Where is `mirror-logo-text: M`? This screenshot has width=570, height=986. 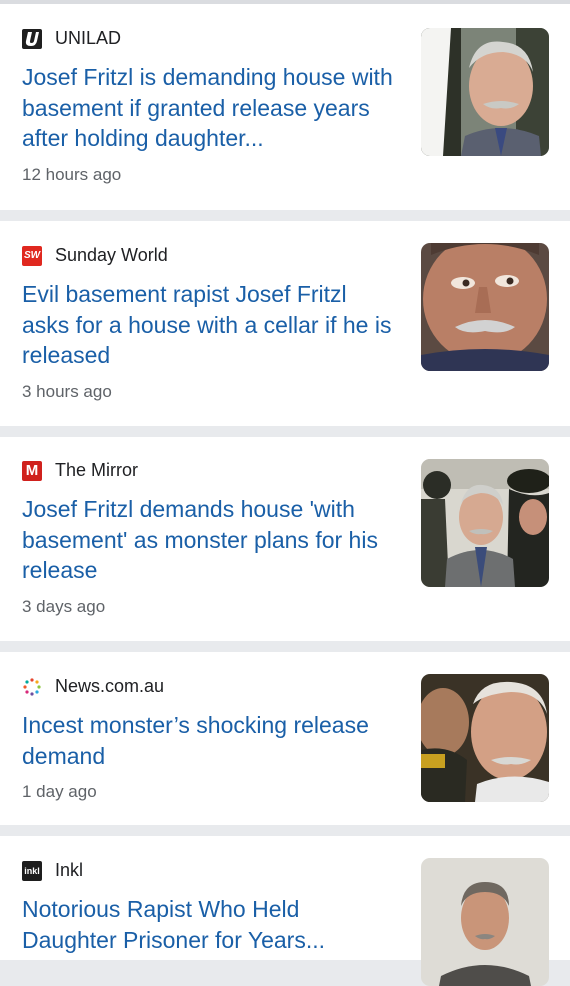
mirror-logo-text: M is located at coordinates (32, 470).